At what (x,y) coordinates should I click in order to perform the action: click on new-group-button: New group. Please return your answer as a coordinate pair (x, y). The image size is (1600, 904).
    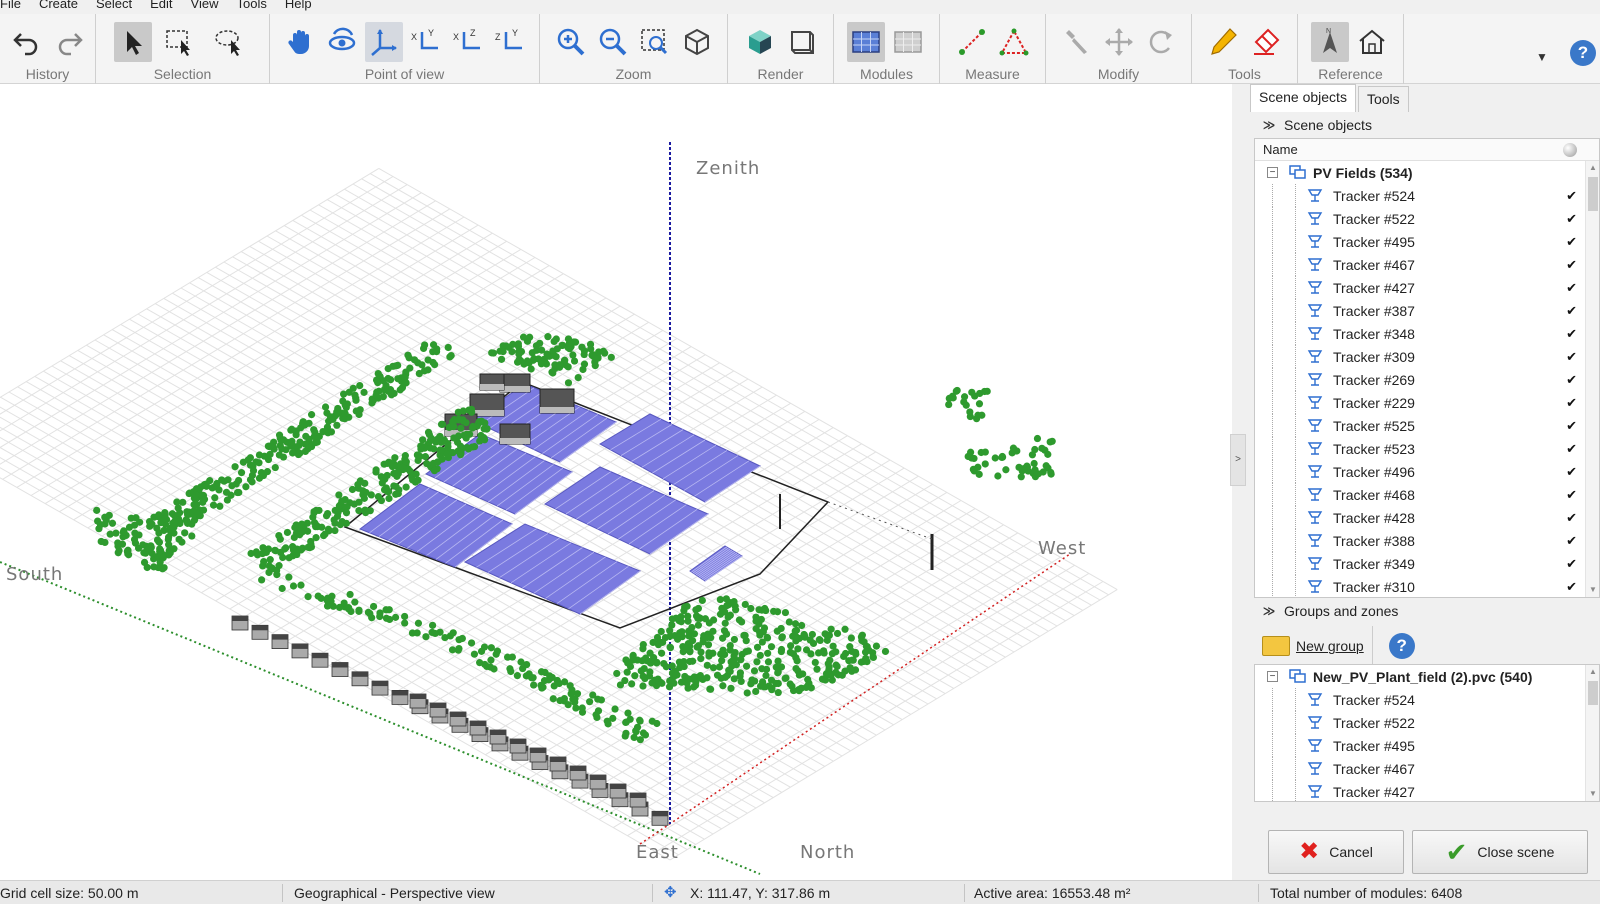
    Looking at the image, I should click on (1313, 646).